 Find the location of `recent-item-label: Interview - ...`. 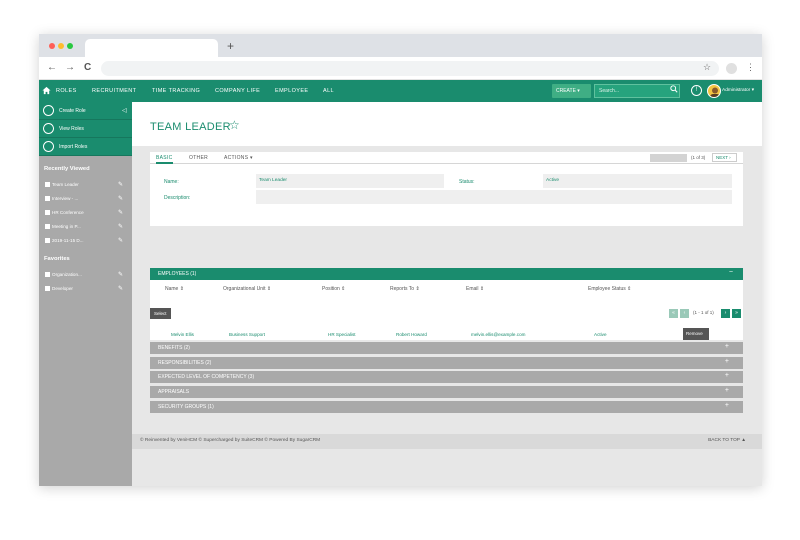

recent-item-label: Interview - ... is located at coordinates (65, 198).